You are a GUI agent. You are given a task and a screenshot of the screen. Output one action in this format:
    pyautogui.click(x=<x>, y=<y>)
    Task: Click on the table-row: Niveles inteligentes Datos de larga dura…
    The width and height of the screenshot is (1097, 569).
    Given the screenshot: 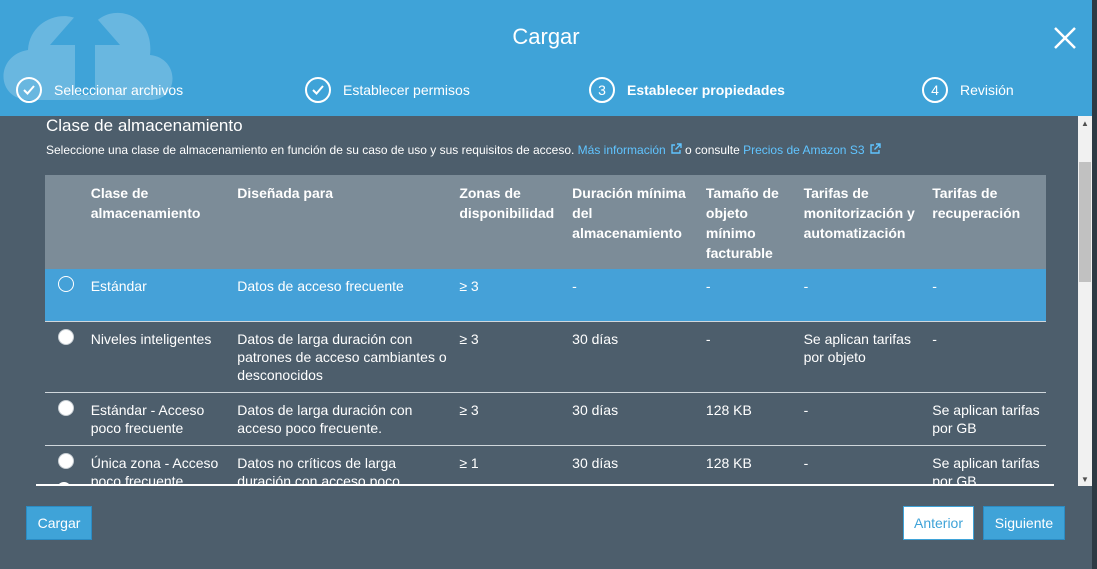 What is the action you would take?
    pyautogui.click(x=545, y=357)
    